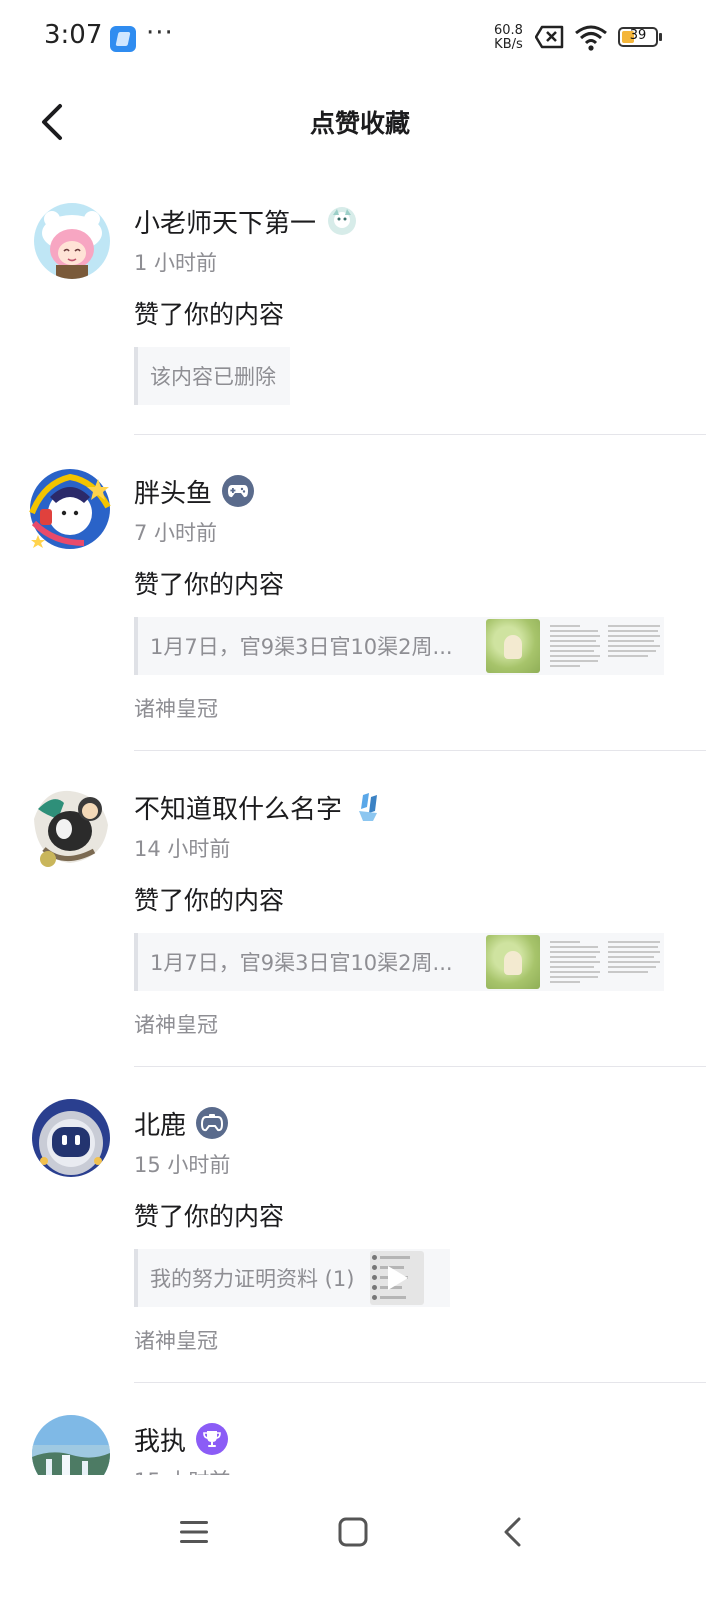  What do you see at coordinates (252, 1279) in the screenshot?
I see `referenced-content-text: 我的努力证明资料 (1)` at bounding box center [252, 1279].